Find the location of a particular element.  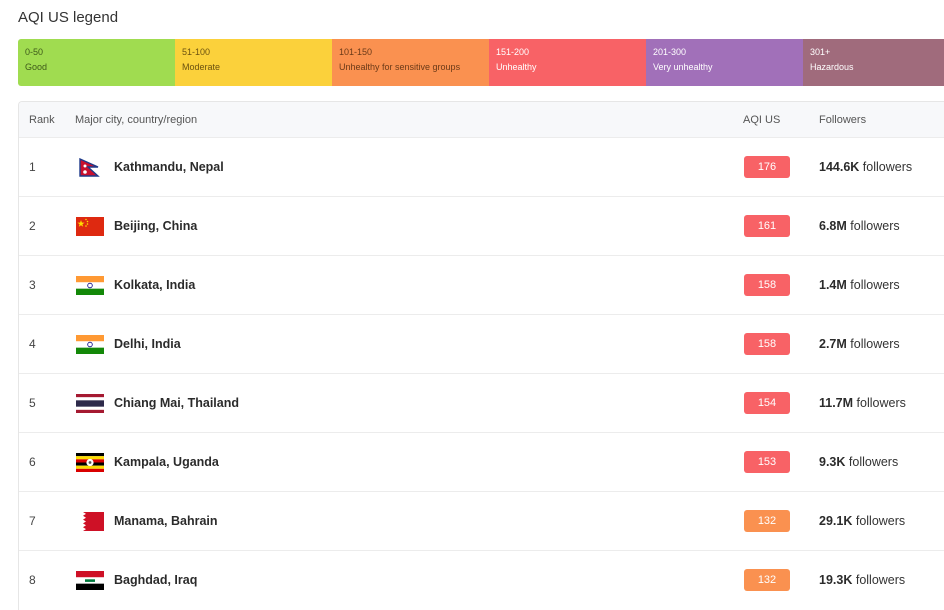

table-row: 4 Delhi, India 158 2.7M followers is located at coordinates (481, 343).